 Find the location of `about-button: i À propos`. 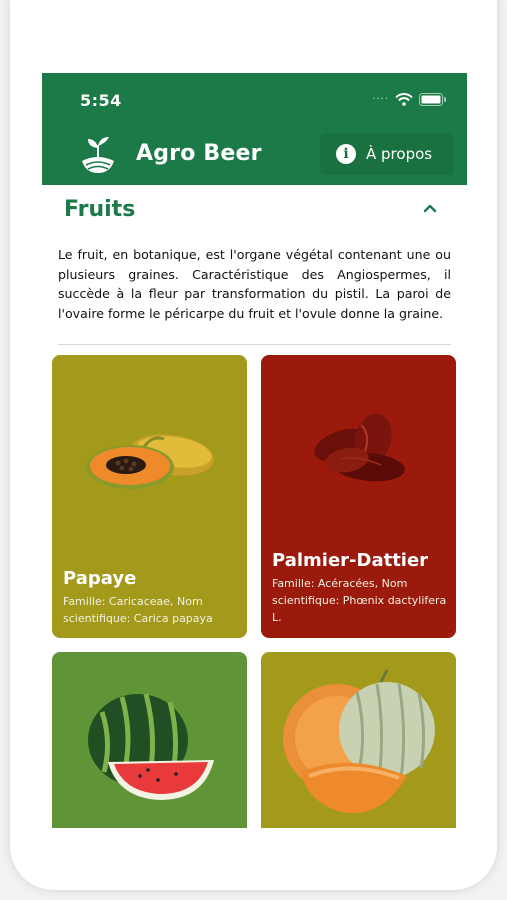

about-button: i À propos is located at coordinates (387, 154).